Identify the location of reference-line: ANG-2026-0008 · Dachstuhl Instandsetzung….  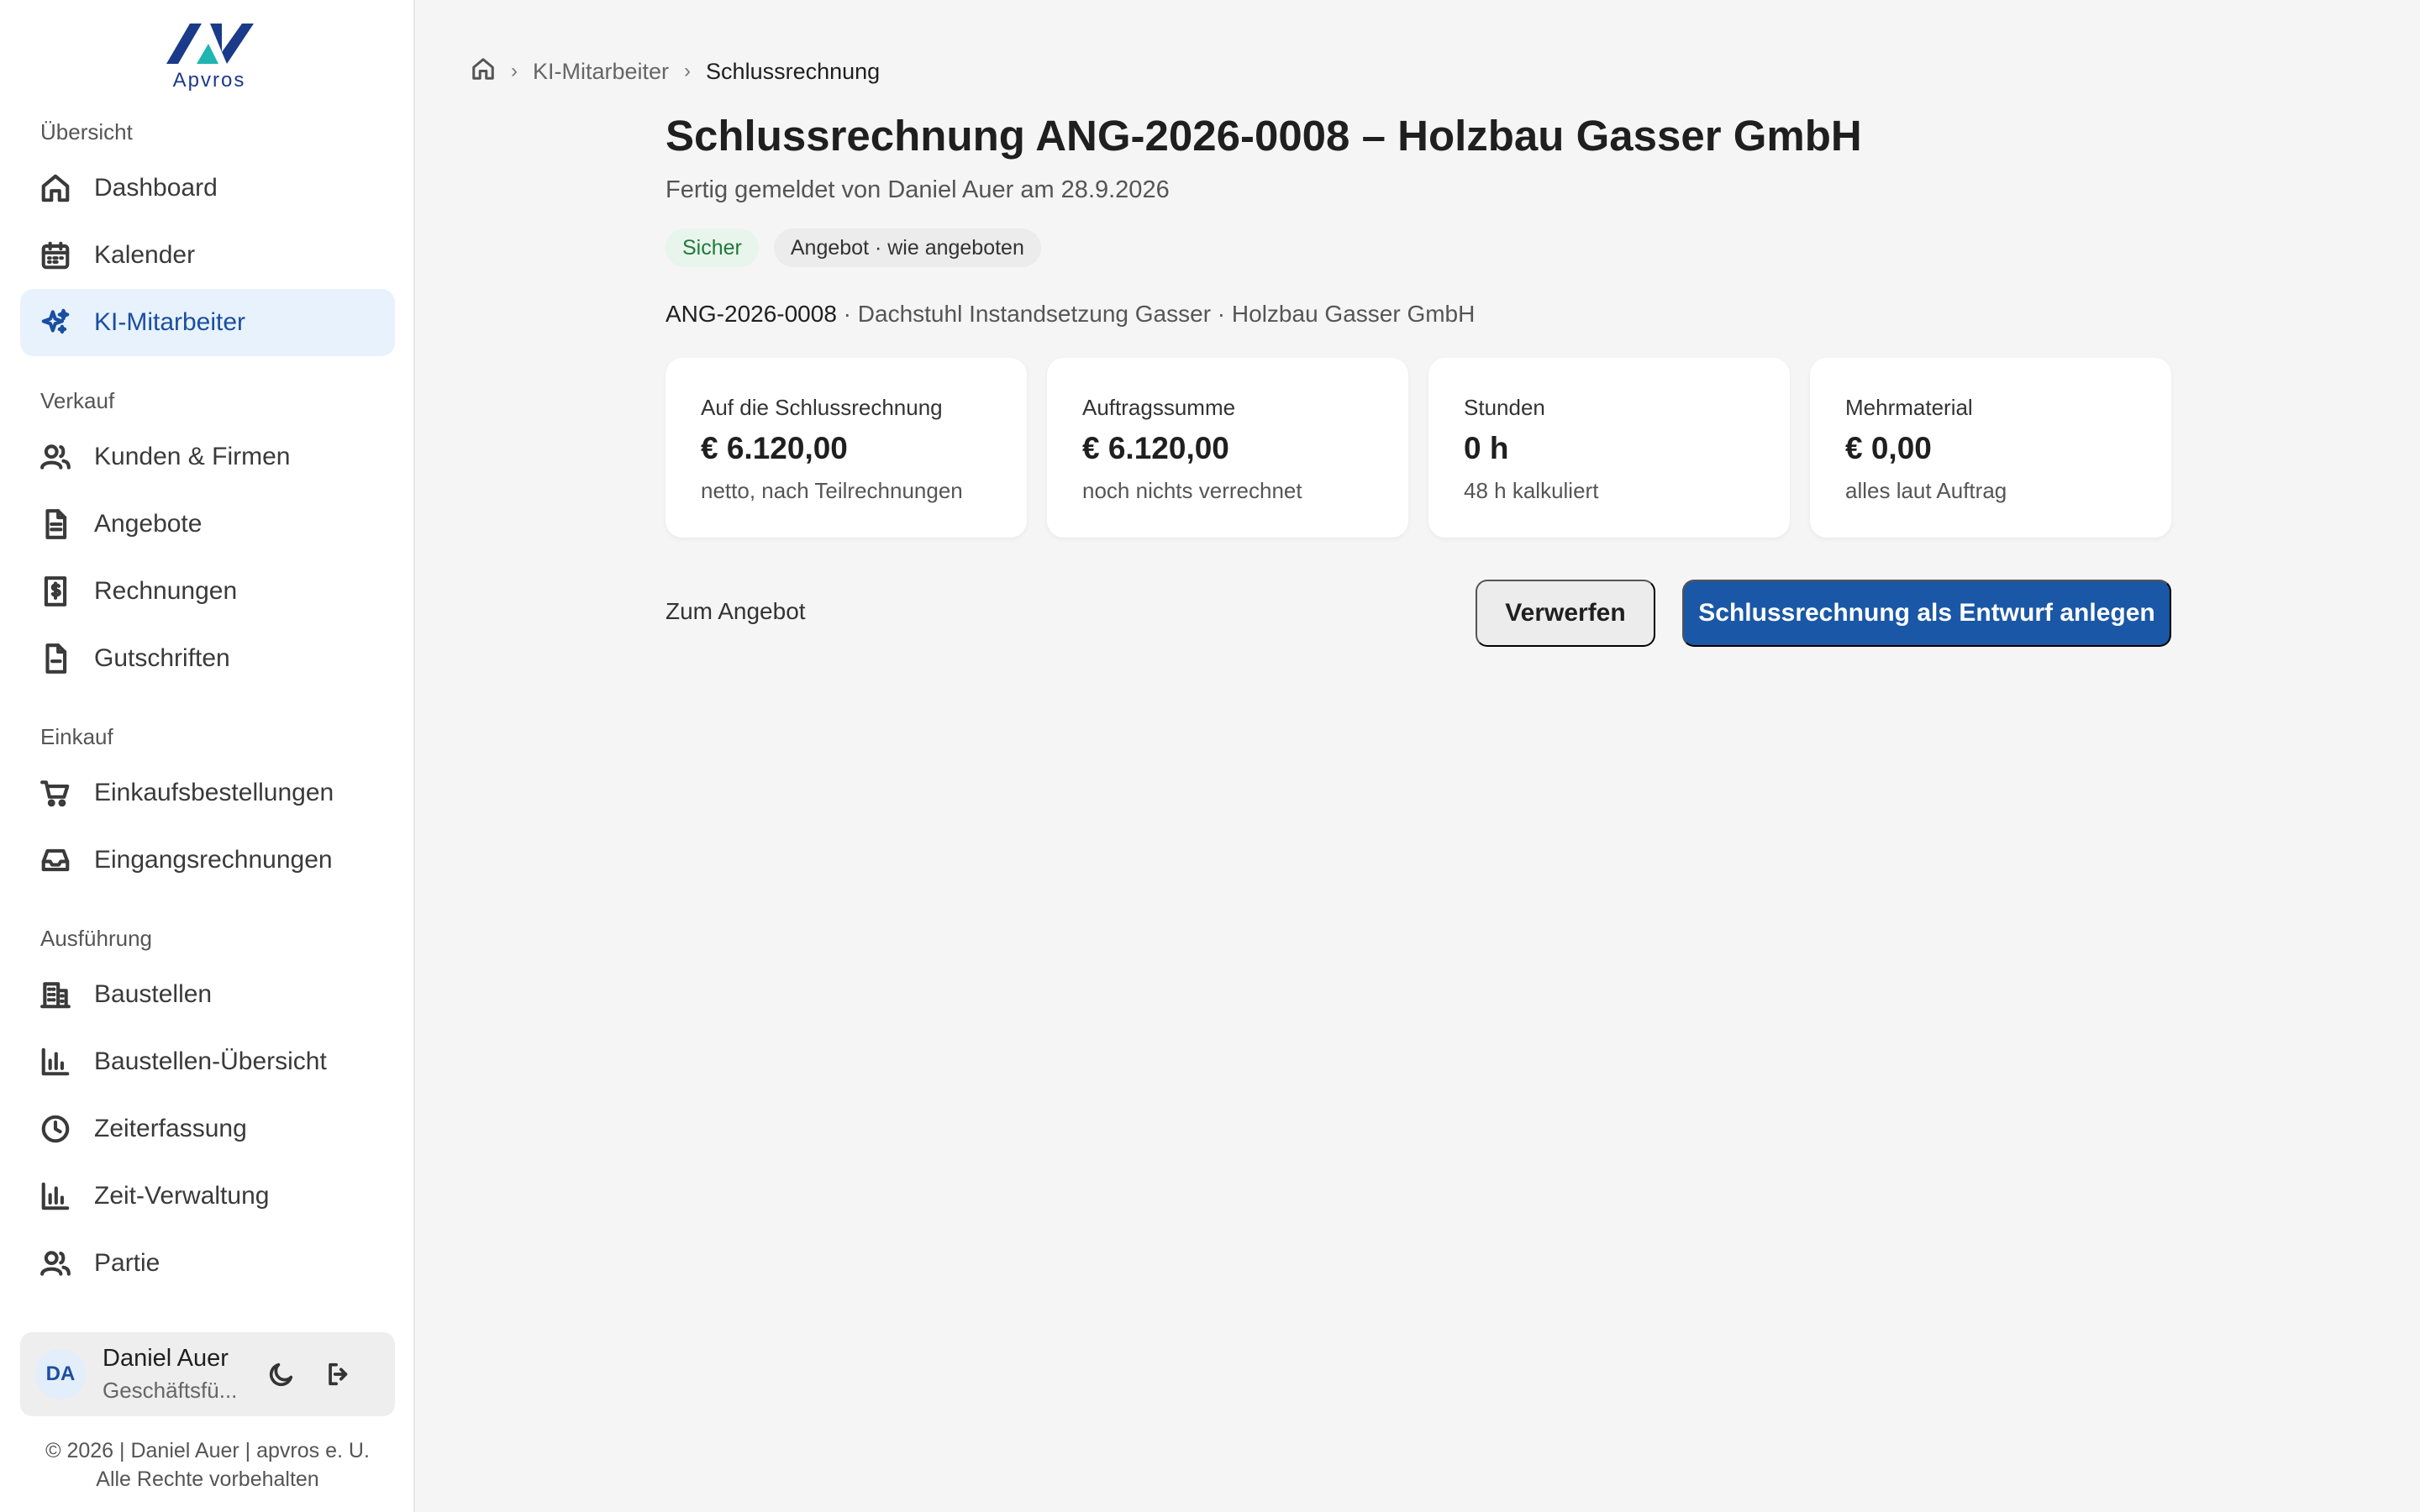
(1071, 314).